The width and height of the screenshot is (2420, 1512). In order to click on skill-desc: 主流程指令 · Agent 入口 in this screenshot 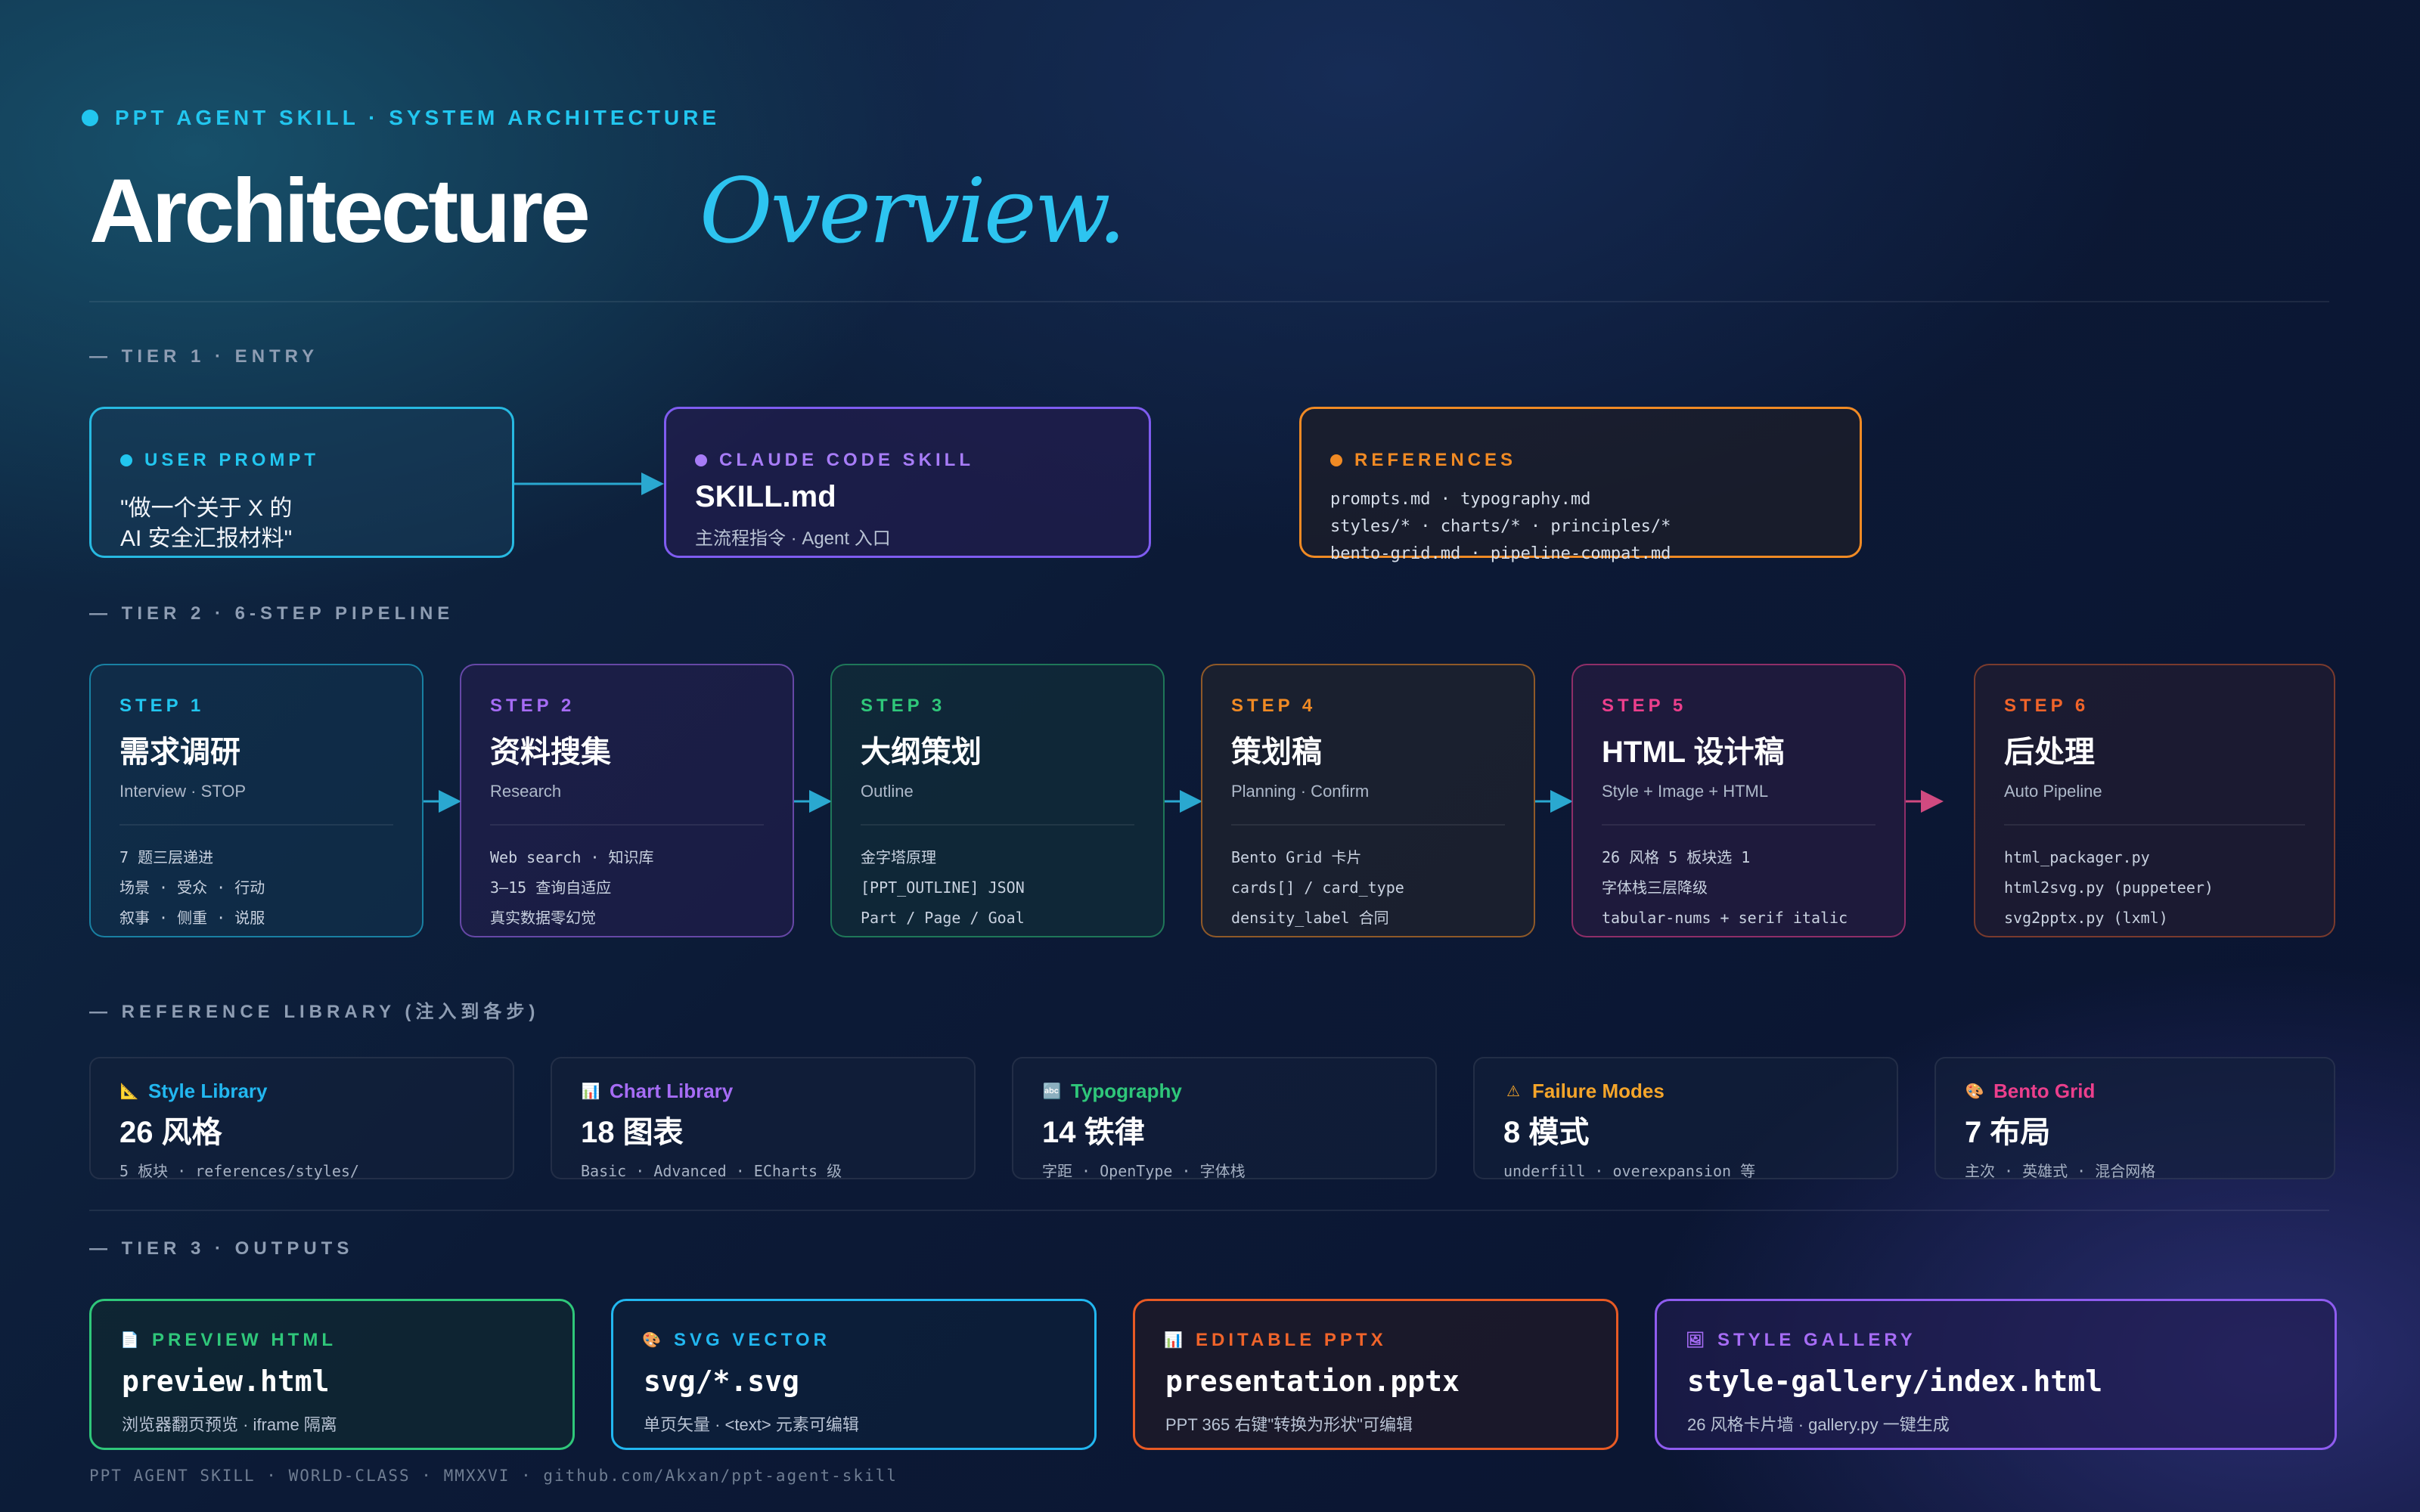, I will do `click(793, 538)`.